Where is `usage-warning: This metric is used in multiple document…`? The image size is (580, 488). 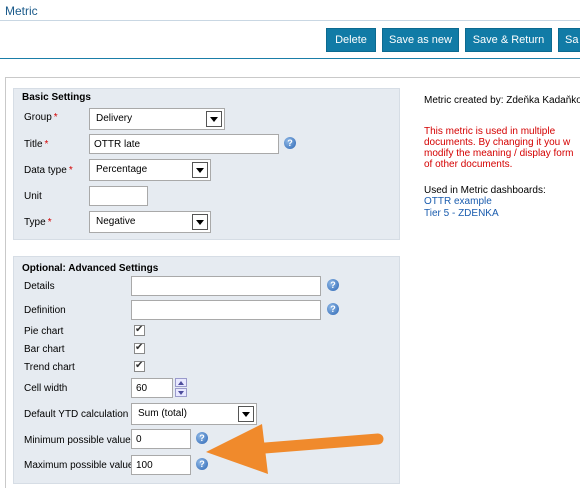
usage-warning: This metric is used in multiple document… is located at coordinates (499, 148).